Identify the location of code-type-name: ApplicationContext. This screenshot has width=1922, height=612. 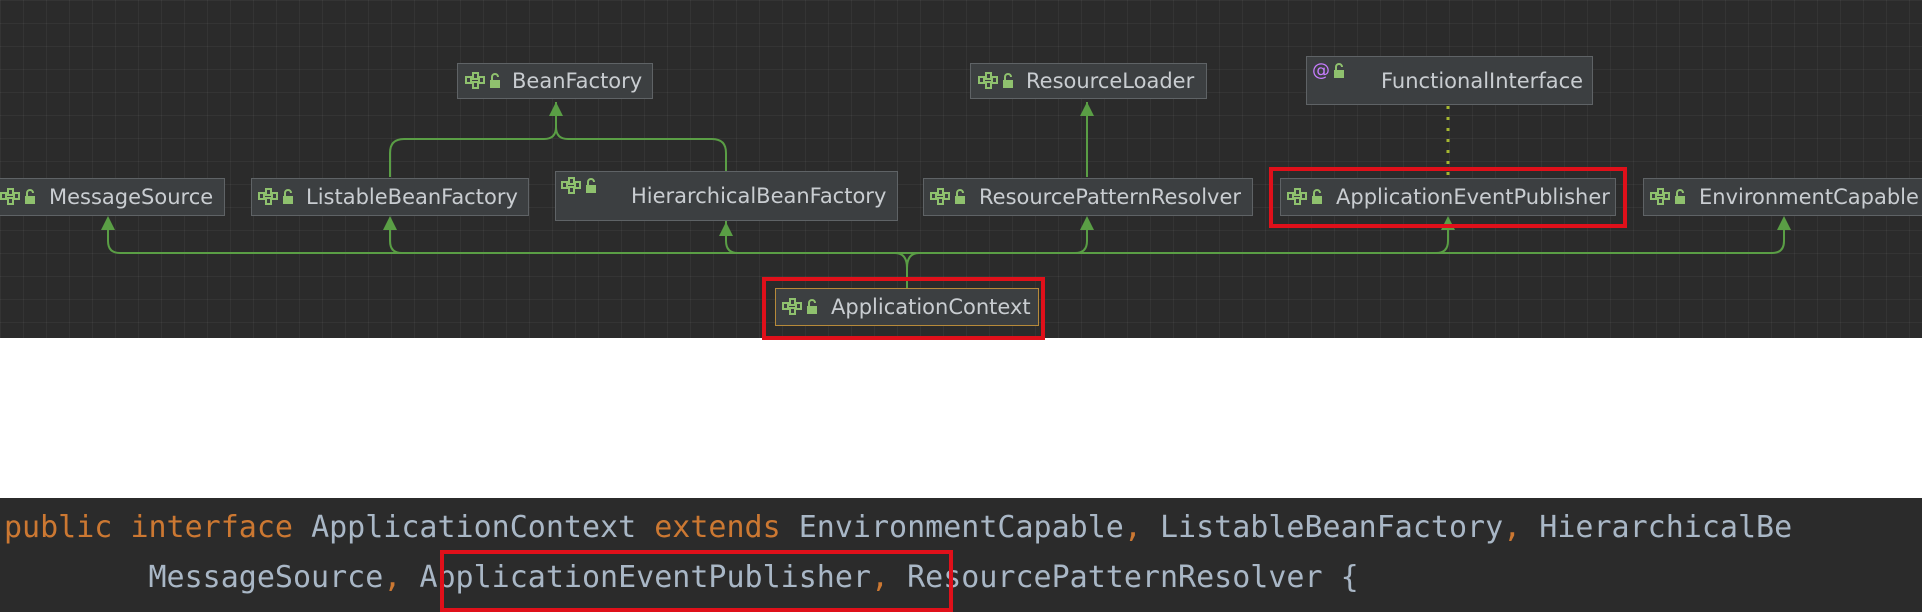
(474, 527).